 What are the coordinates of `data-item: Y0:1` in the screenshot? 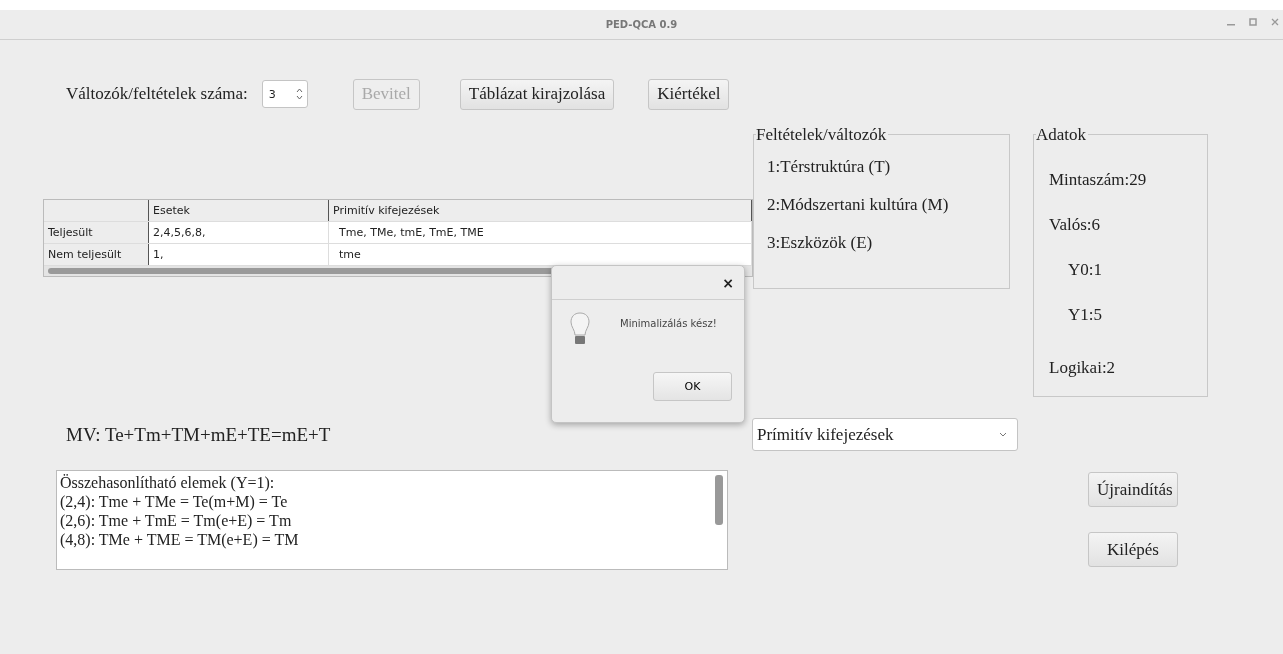 It's located at (1085, 270).